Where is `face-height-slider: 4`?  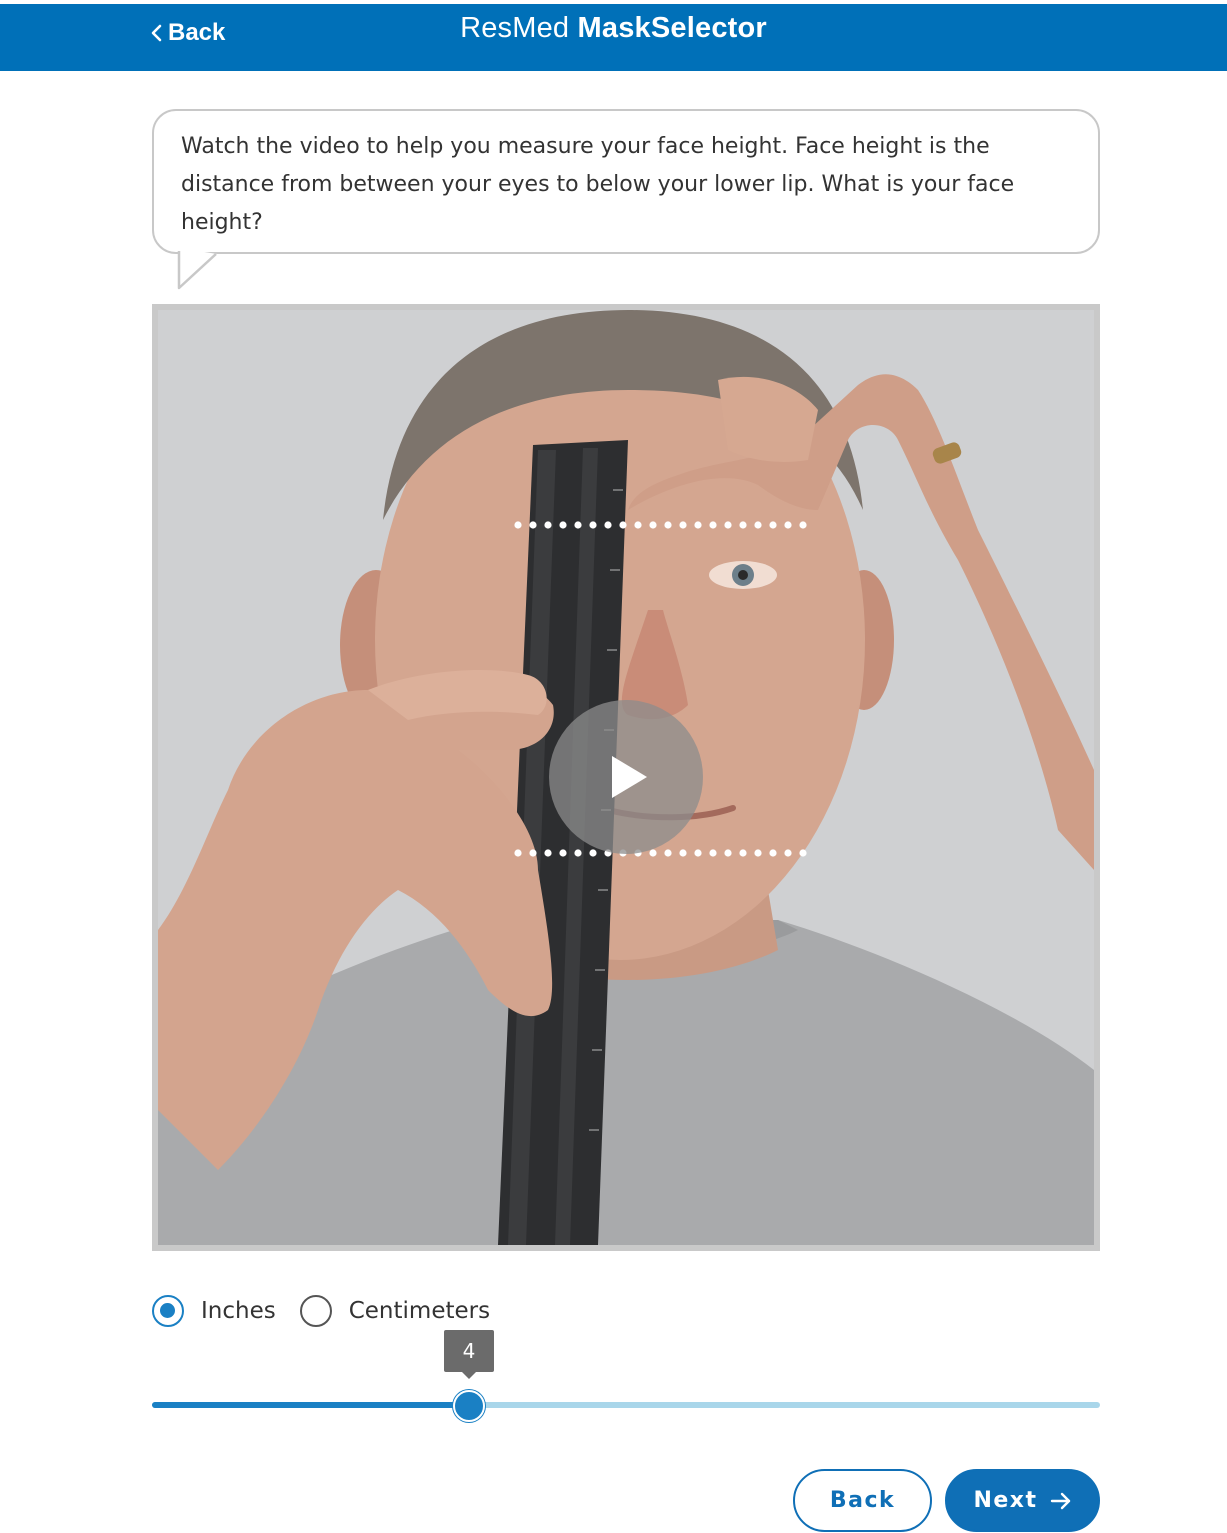
face-height-slider: 4 is located at coordinates (626, 1380).